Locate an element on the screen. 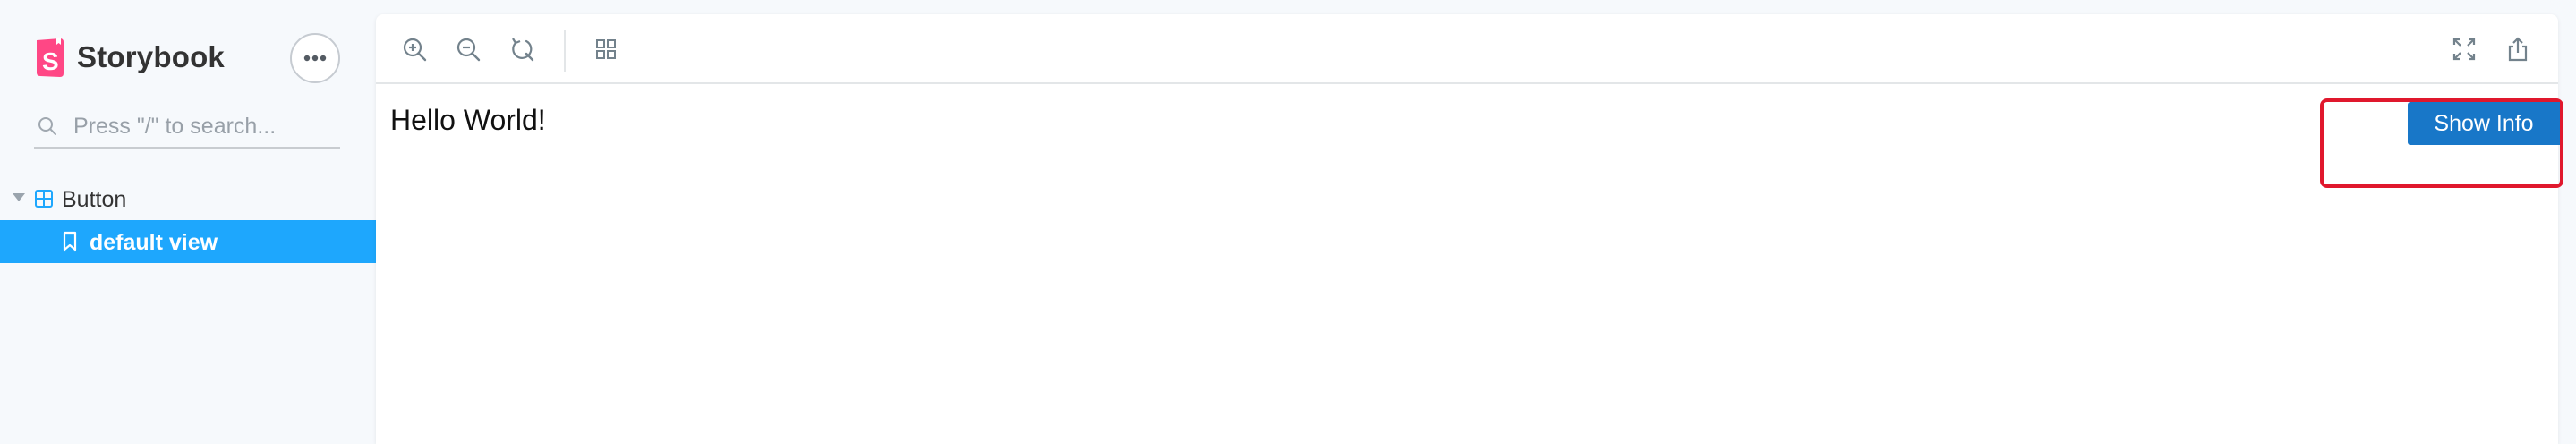 This screenshot has width=2576, height=444. toolbar-divider is located at coordinates (565, 51).